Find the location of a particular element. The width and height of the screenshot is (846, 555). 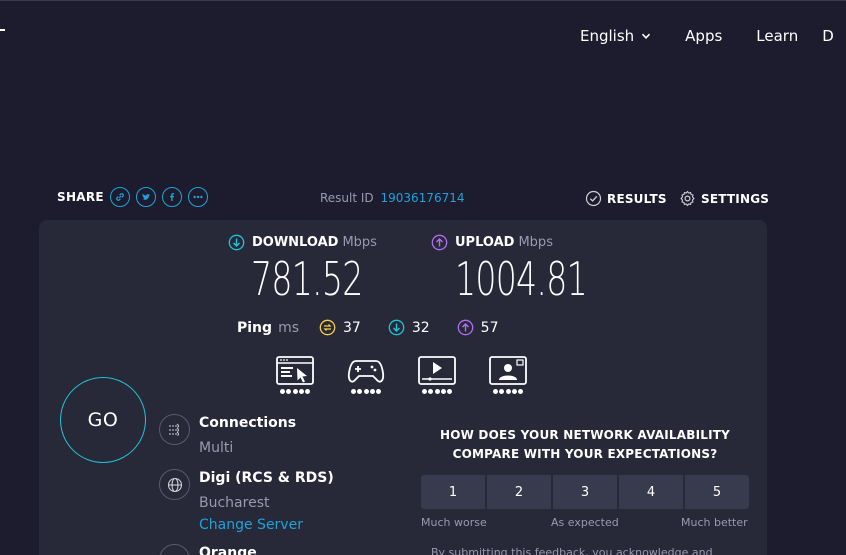

language-selector: English is located at coordinates (615, 36).